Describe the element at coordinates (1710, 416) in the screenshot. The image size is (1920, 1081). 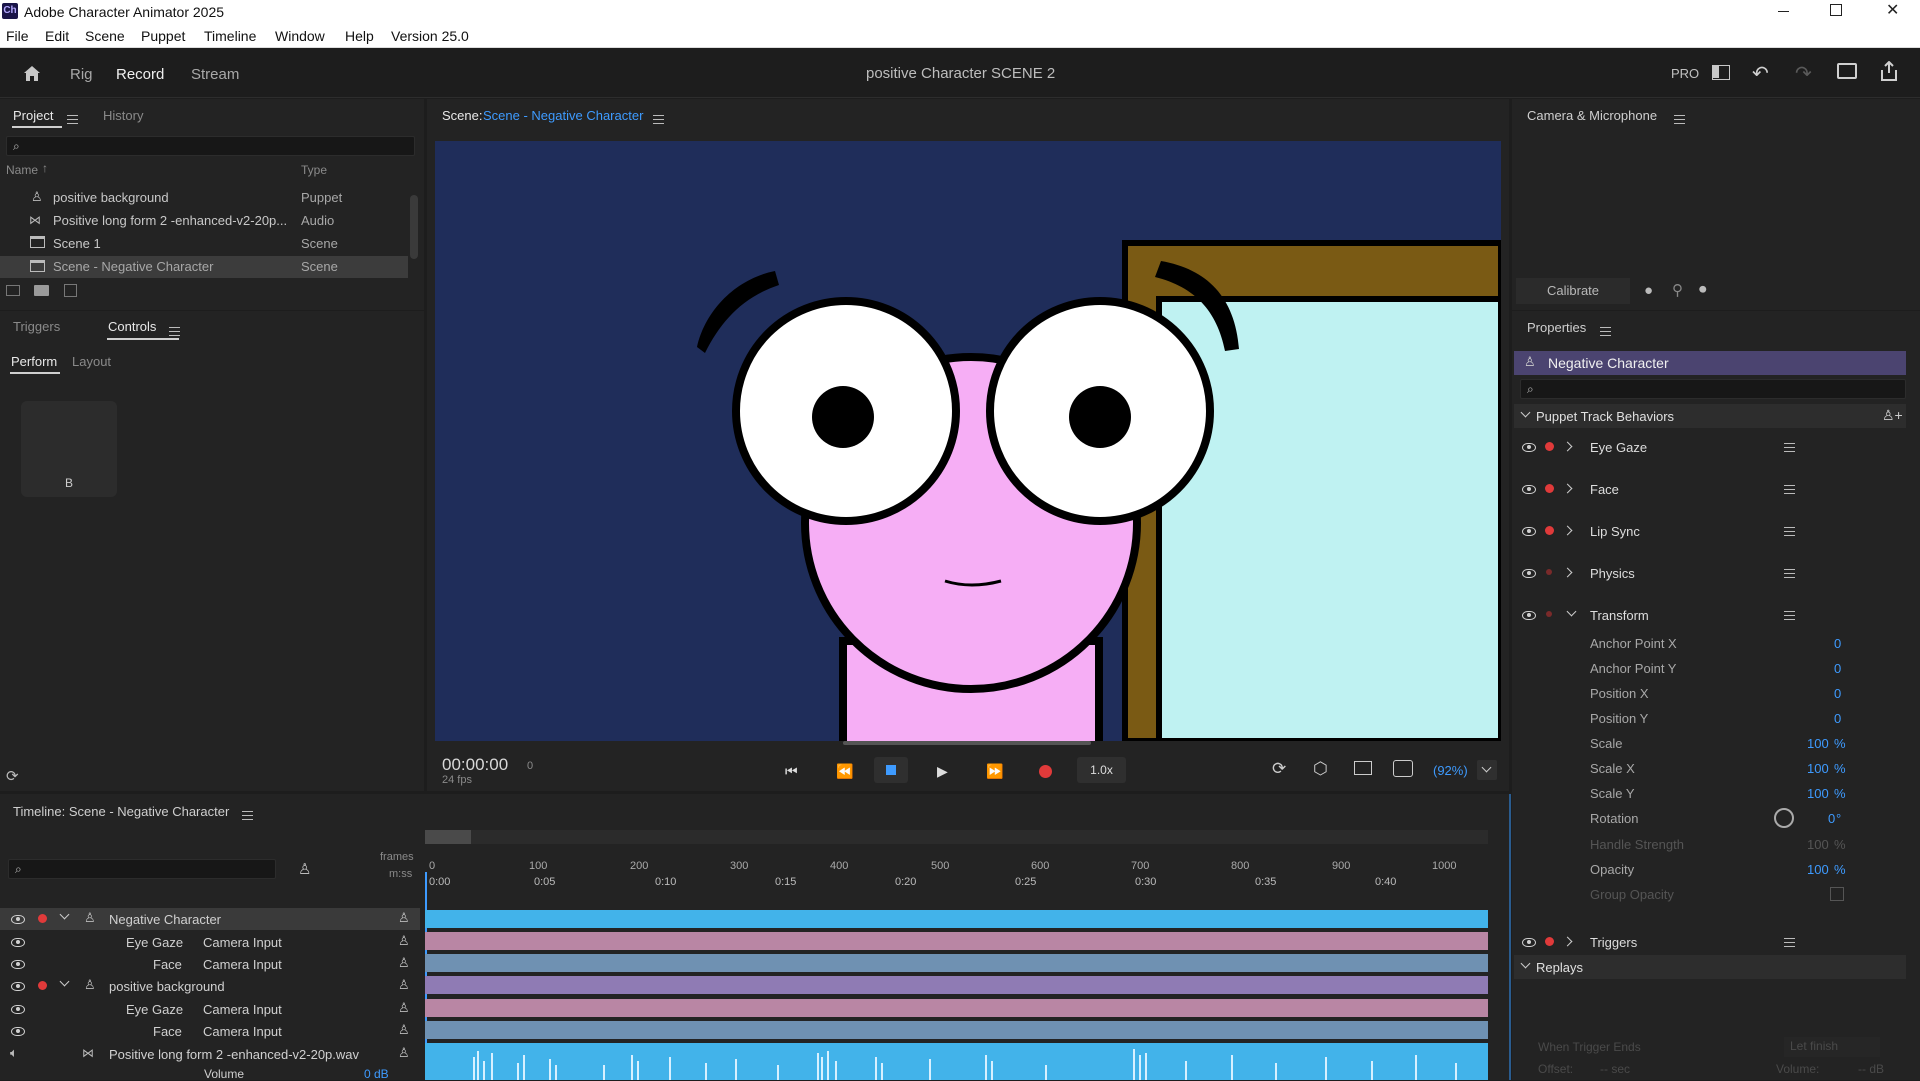
I see `behaviors-section-header: Puppet Track Behaviors ♙+` at that location.